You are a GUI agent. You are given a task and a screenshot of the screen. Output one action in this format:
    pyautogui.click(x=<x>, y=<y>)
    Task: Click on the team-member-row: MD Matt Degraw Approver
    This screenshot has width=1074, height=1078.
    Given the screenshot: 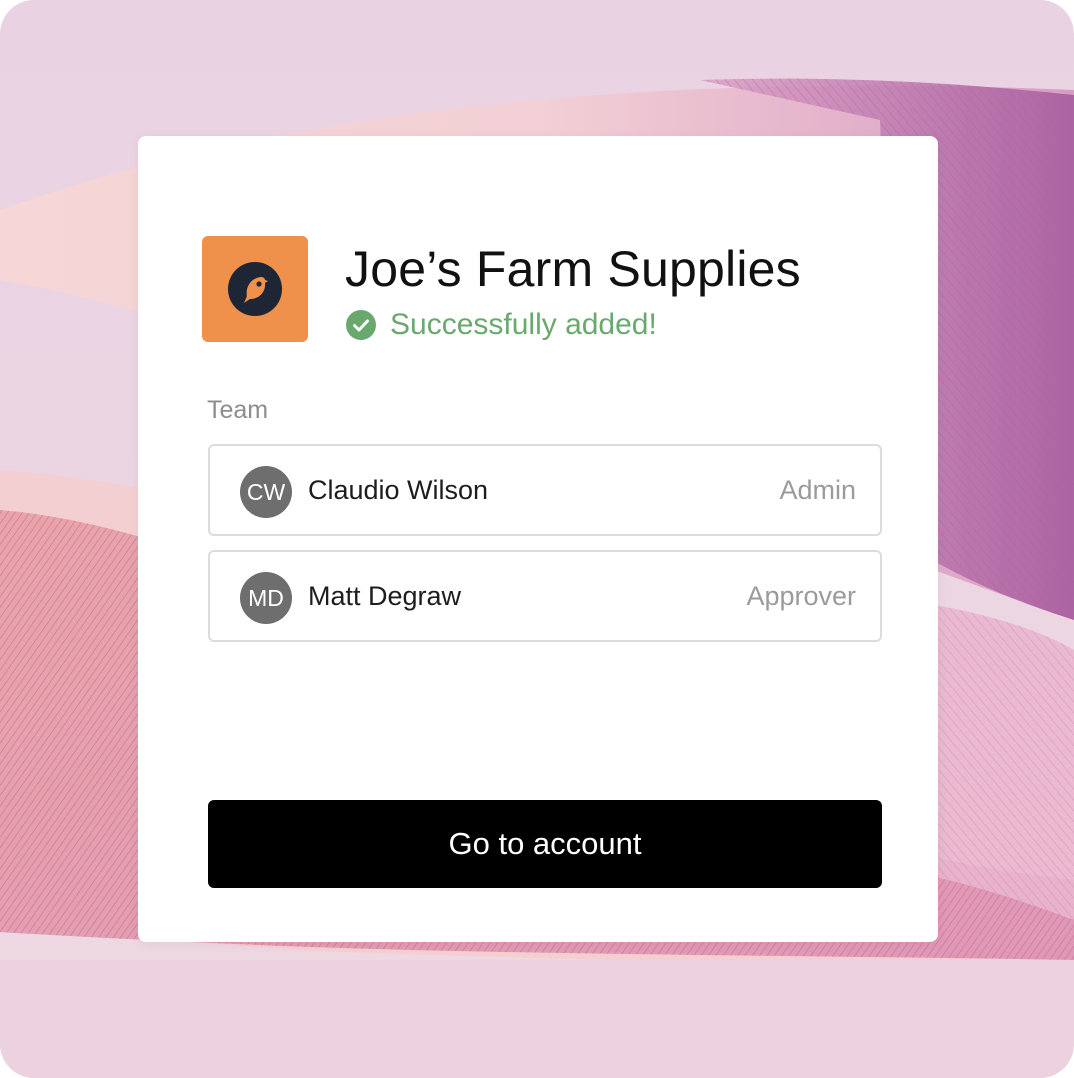 What is the action you would take?
    pyautogui.click(x=545, y=596)
    